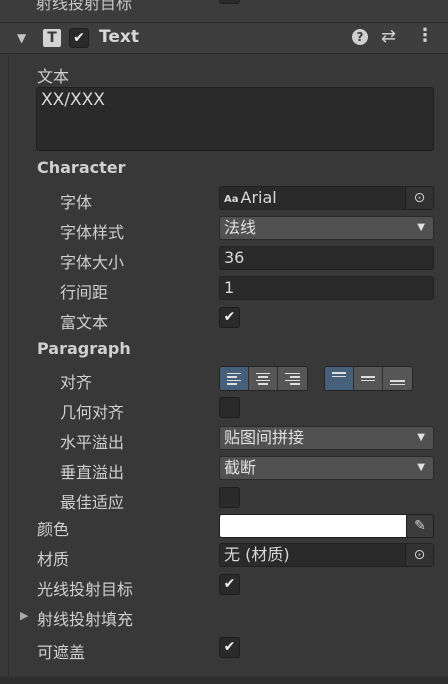 This screenshot has width=448, height=684. Describe the element at coordinates (229, 584) in the screenshot. I see `raycast-target-checkbox: ✔` at that location.